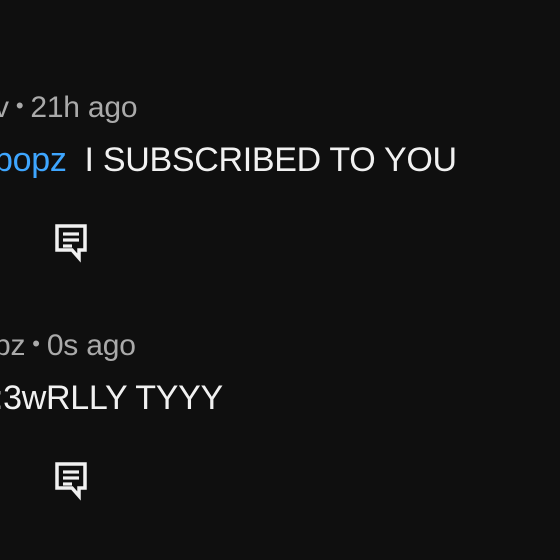  I want to click on comment-meta: v • 21h ago, so click(69, 109).